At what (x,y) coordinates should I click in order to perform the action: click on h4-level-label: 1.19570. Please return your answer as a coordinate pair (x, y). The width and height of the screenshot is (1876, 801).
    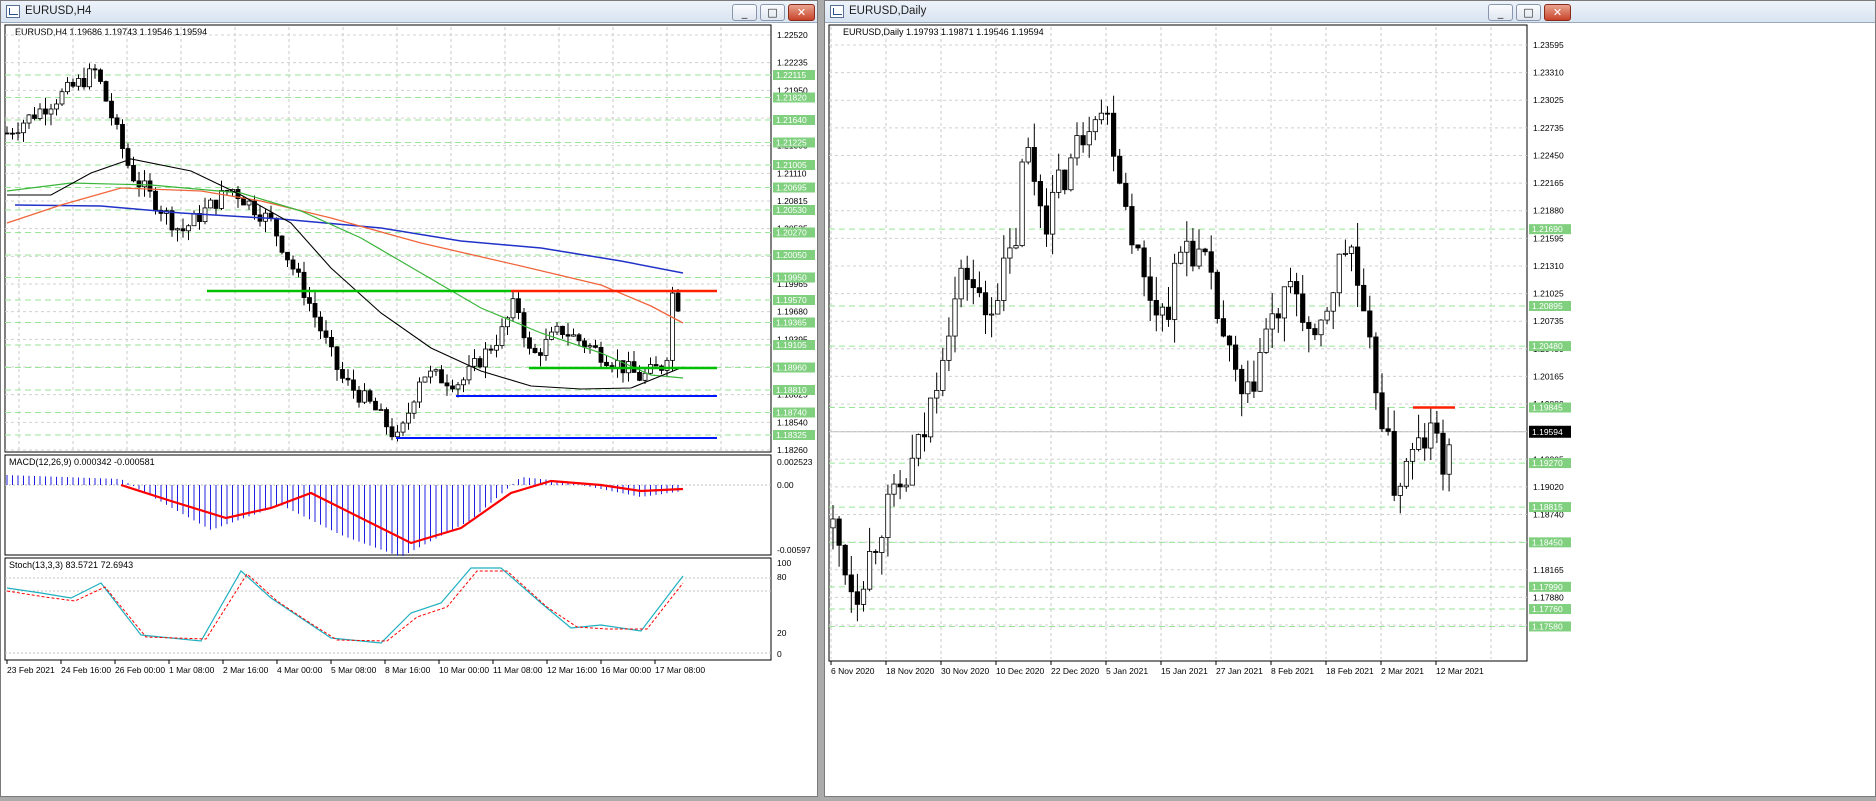
    Looking at the image, I should click on (791, 300).